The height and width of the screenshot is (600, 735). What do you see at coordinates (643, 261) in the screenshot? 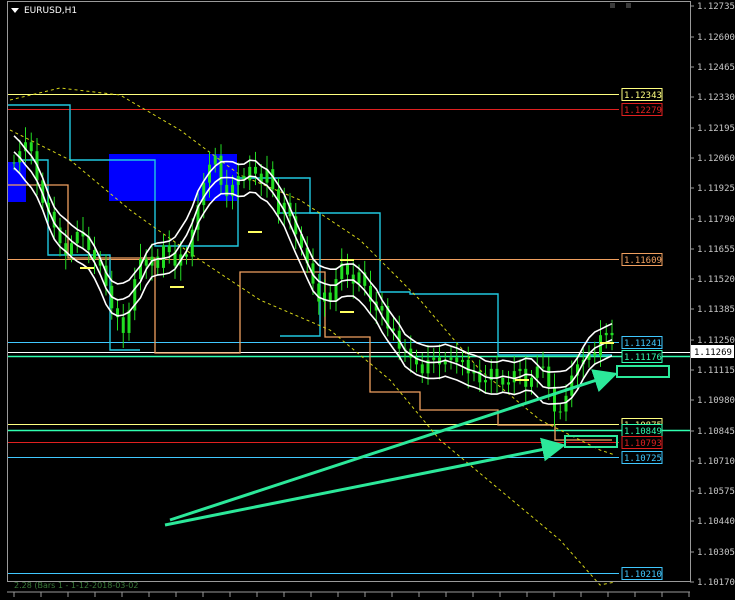
I see `price-level-label: 1.11609` at bounding box center [643, 261].